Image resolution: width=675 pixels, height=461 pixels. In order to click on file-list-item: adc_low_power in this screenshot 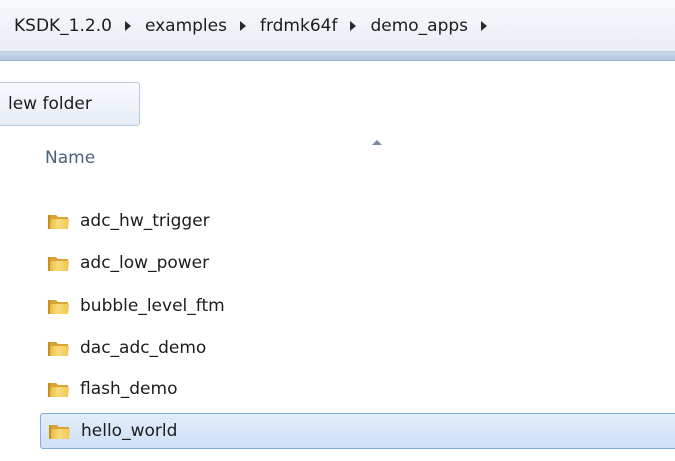, I will do `click(357, 263)`.